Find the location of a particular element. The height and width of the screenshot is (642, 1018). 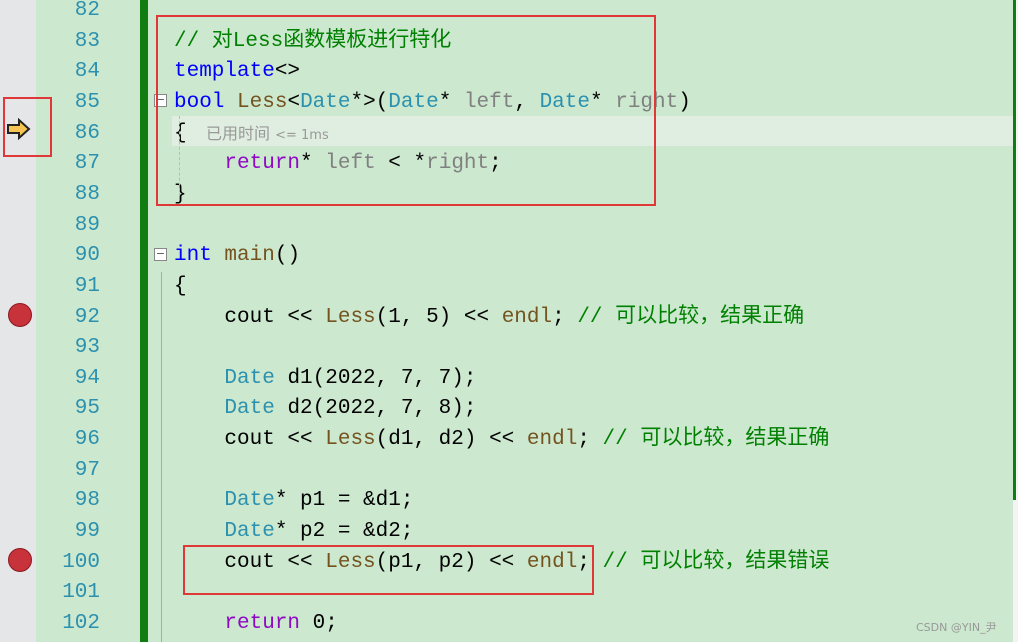

code-line: Date d1(2022, 7, 7); is located at coordinates (325, 378).